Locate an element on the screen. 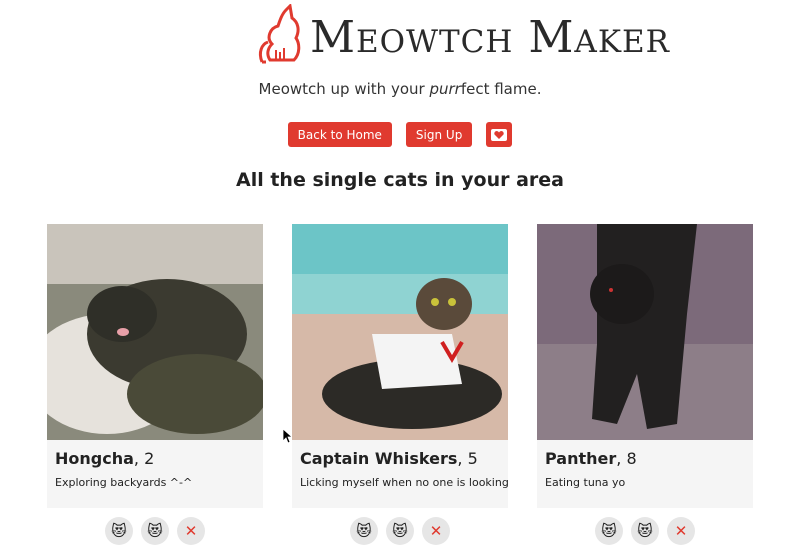  cat-bio: Licking myself when no one is looking is located at coordinates (404, 482).